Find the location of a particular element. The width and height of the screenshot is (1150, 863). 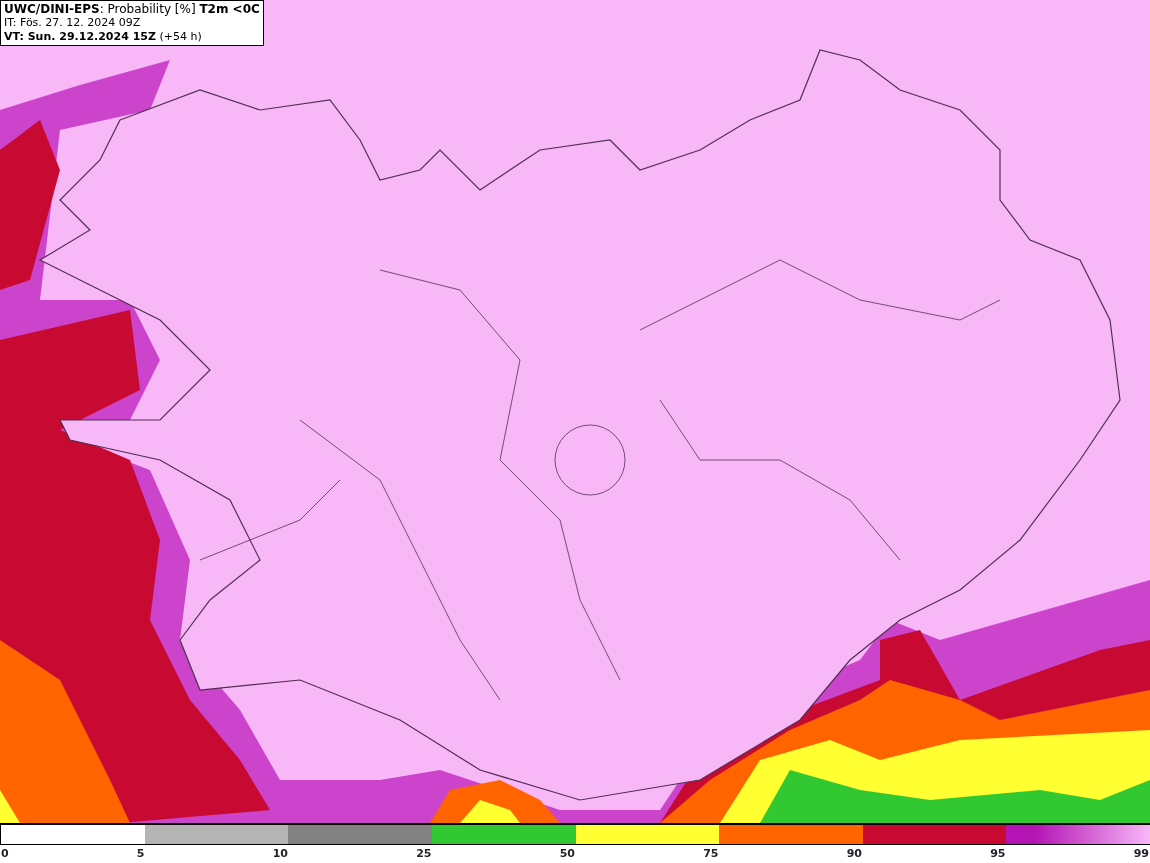

title-line: UWC/DINI-EPS: Probability [%] T2m <0C is located at coordinates (132, 9).